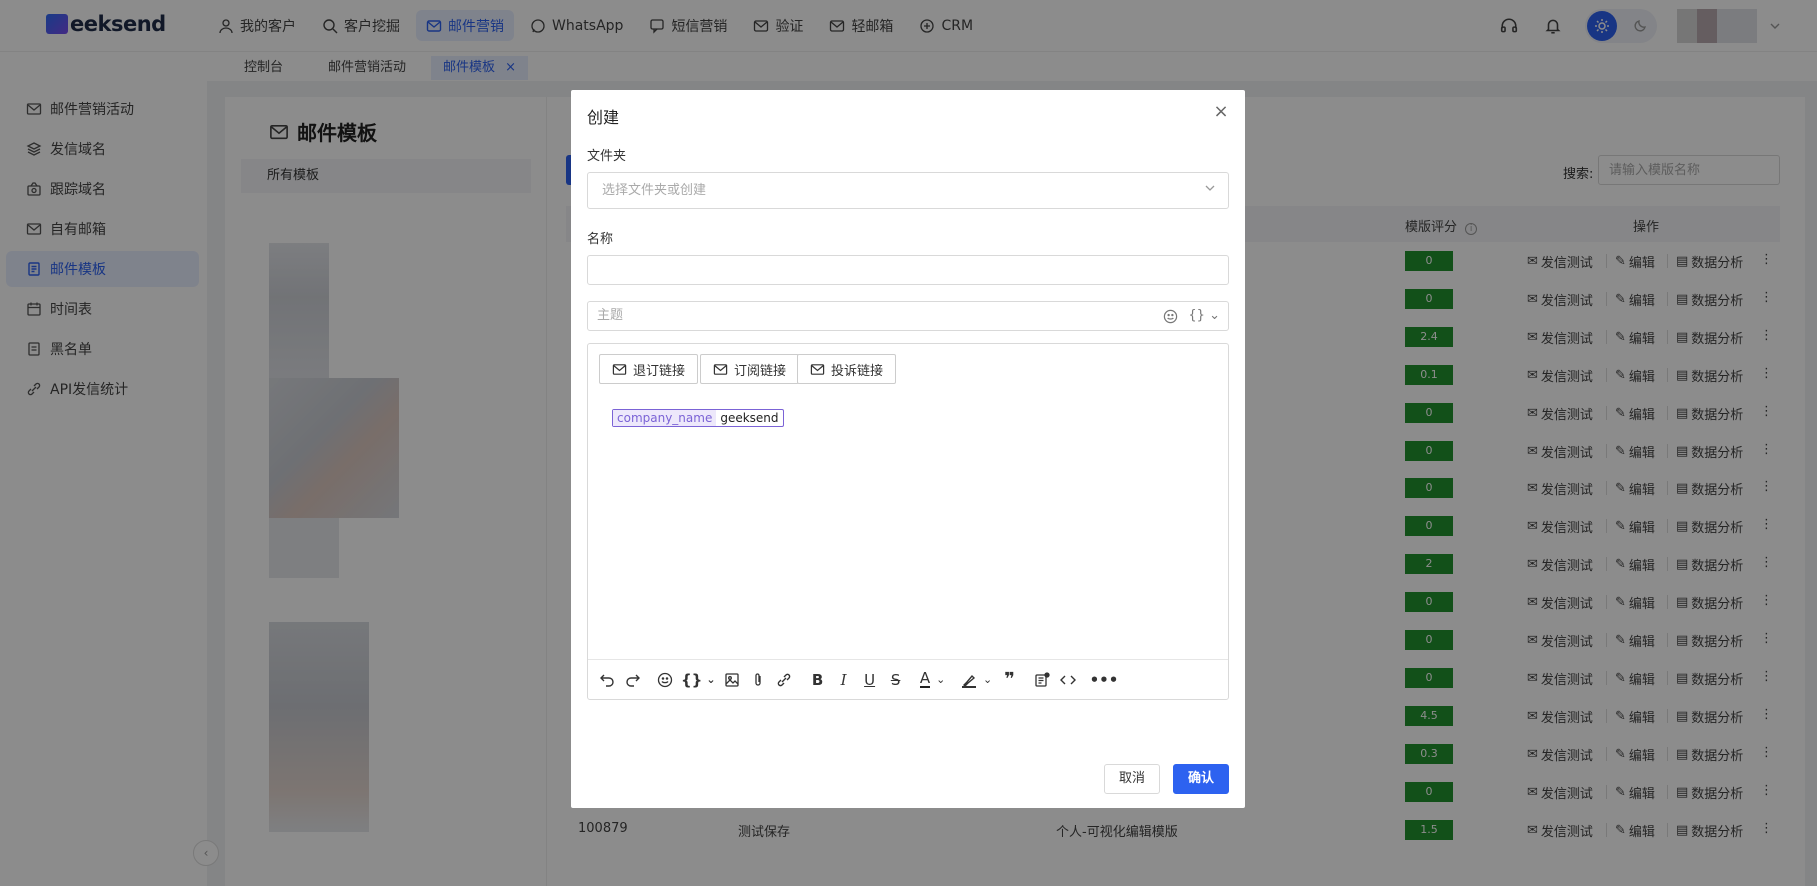  Describe the element at coordinates (857, 371) in the screenshot. I see `link-button-label: 投诉链接` at that location.